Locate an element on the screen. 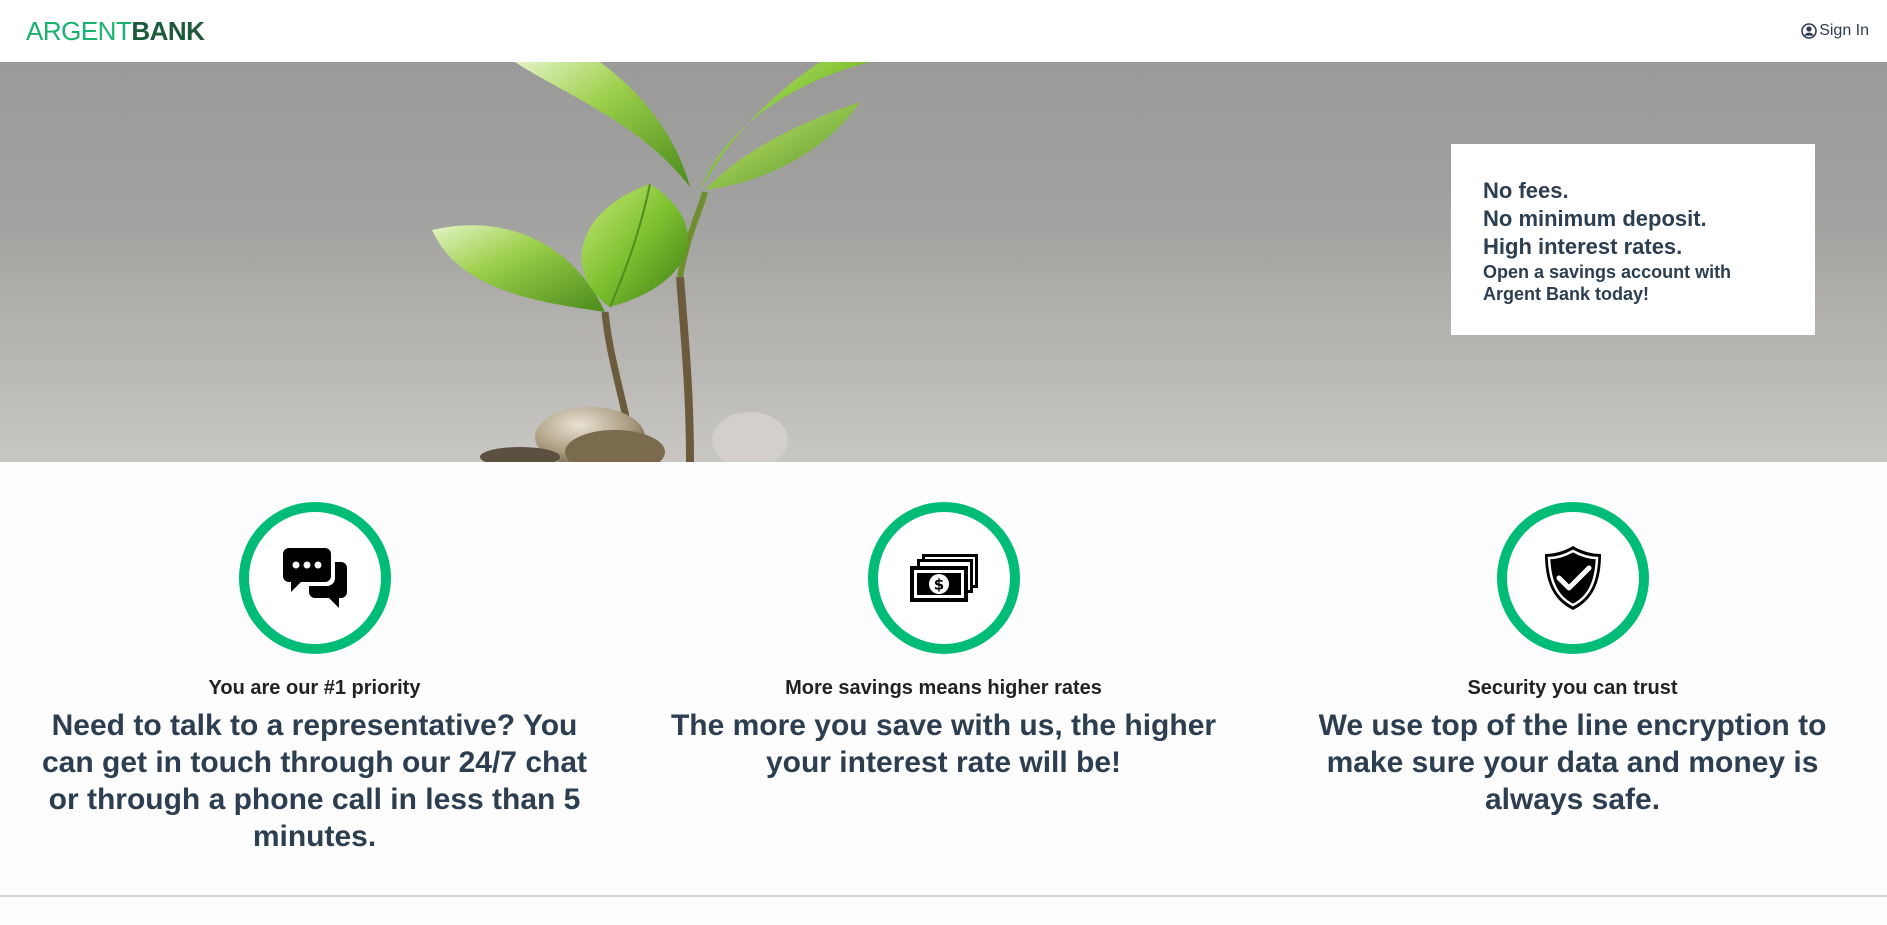  user-circle-icon is located at coordinates (1809, 31).